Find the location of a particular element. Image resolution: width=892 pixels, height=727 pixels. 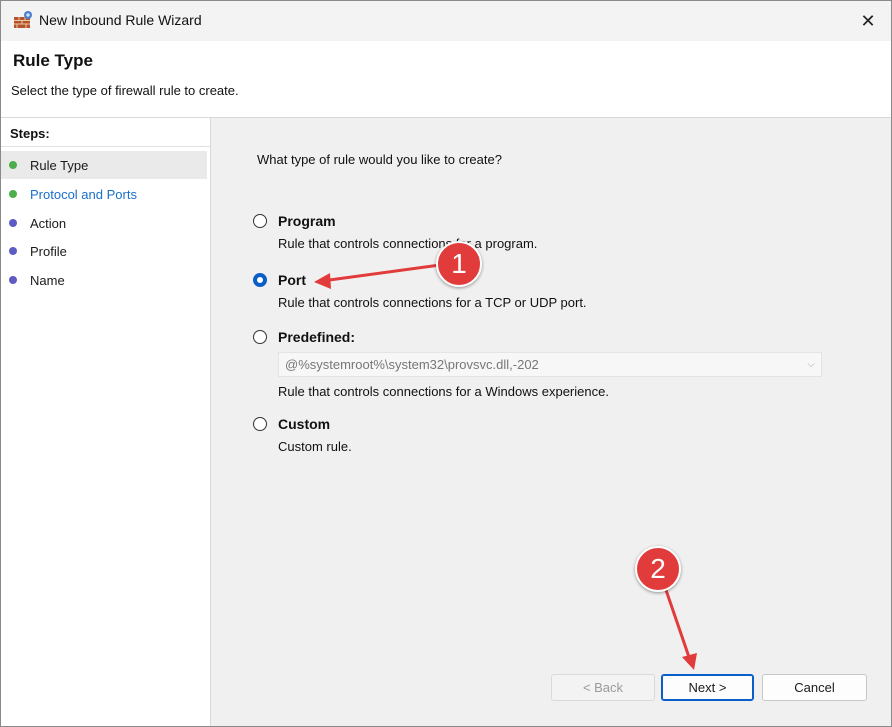

step-label: Protocol and Ports is located at coordinates (83, 194).